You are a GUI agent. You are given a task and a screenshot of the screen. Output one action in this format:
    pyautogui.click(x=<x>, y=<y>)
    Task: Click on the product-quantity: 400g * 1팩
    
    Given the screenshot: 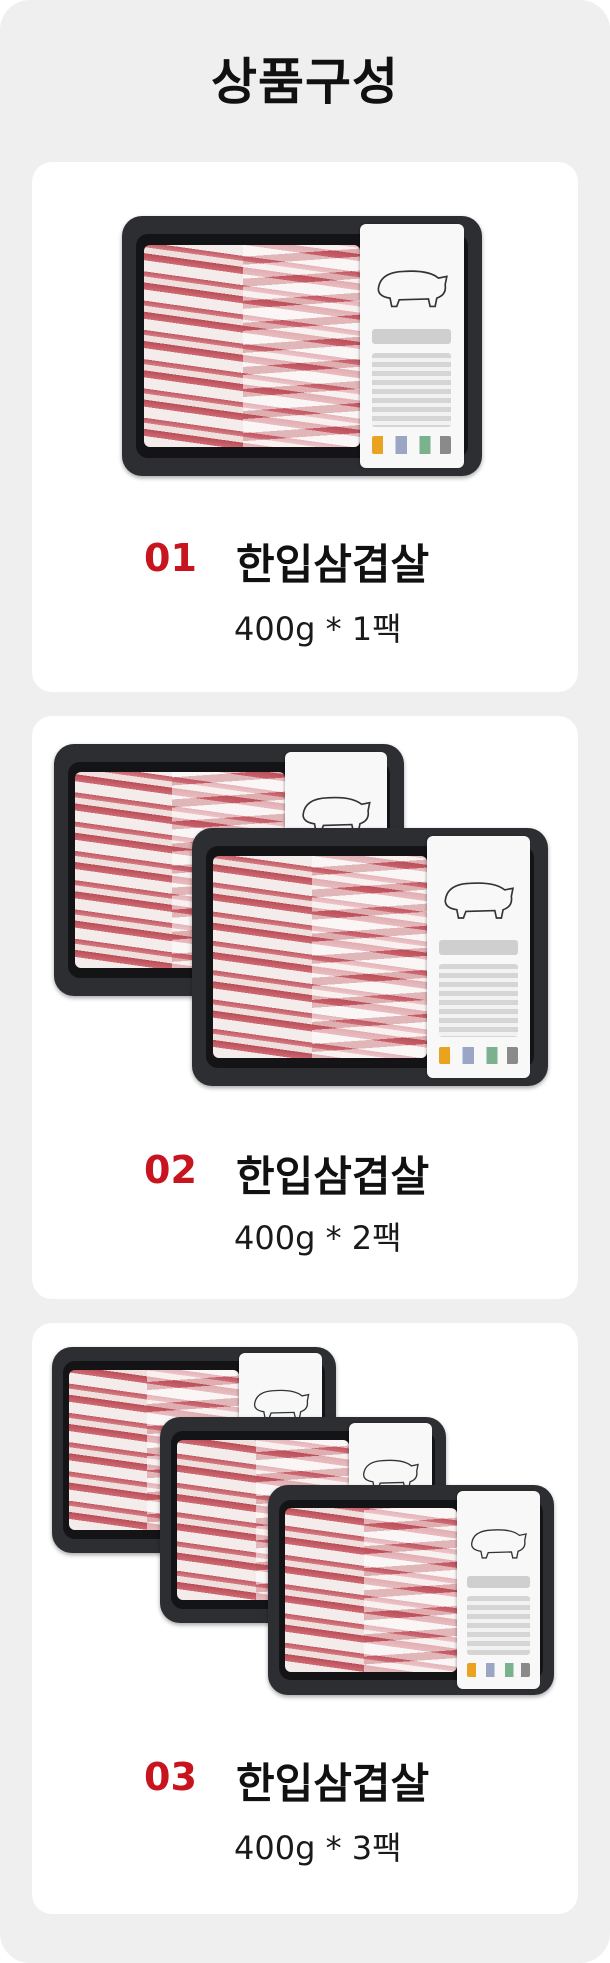 What is the action you would take?
    pyautogui.click(x=318, y=629)
    